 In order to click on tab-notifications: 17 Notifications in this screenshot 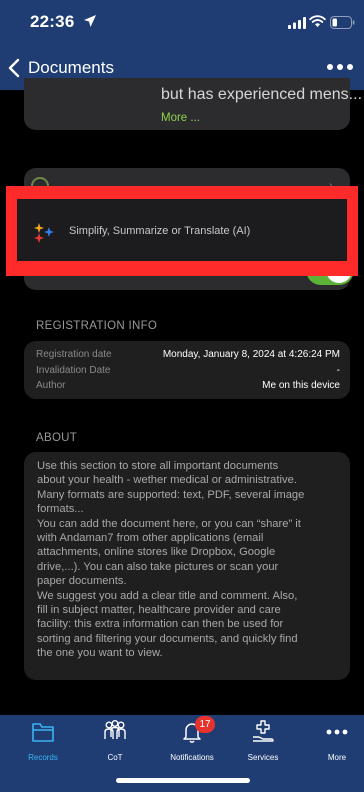, I will do `click(192, 741)`.